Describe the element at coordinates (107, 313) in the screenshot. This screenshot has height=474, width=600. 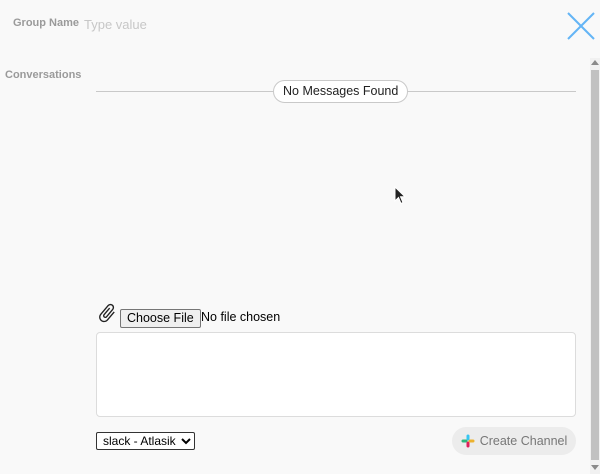
I see `paperclip-icon` at that location.